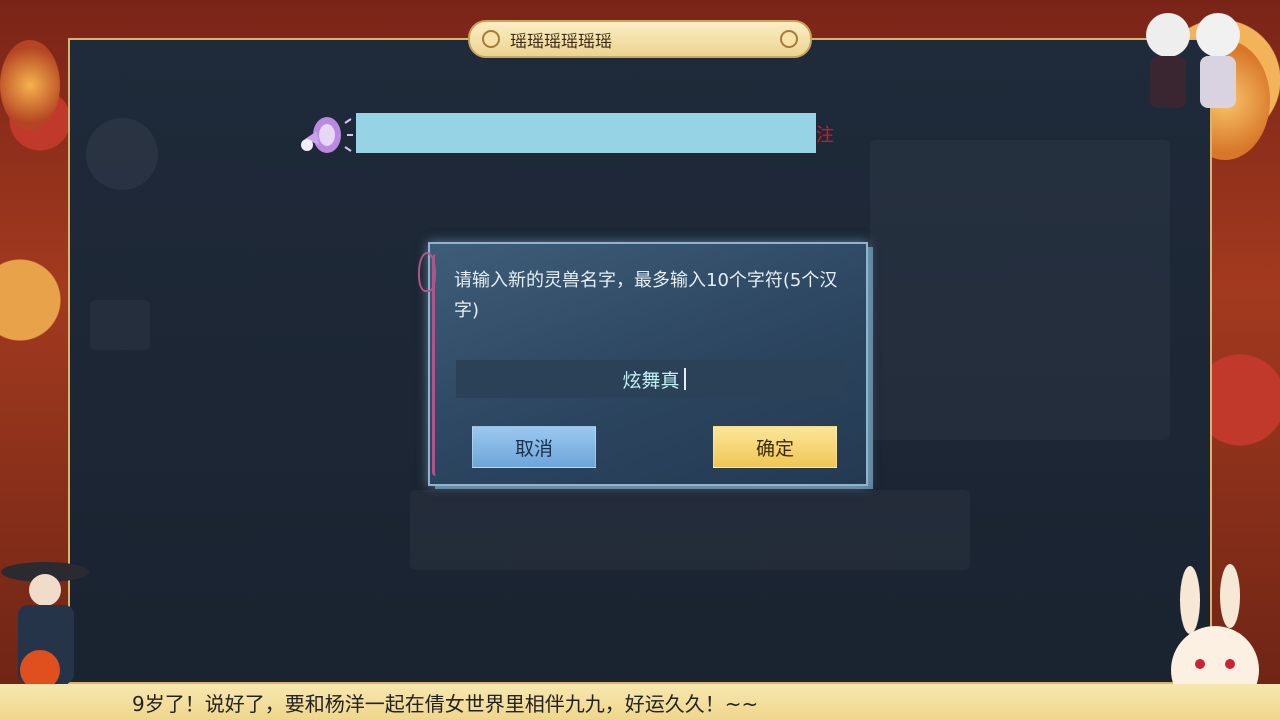 The height and width of the screenshot is (720, 1280). I want to click on rename-dialog: 请输入新的灵兽名字，最多输入10个字符(5个汉字) 取消 确定, so click(643, 364).